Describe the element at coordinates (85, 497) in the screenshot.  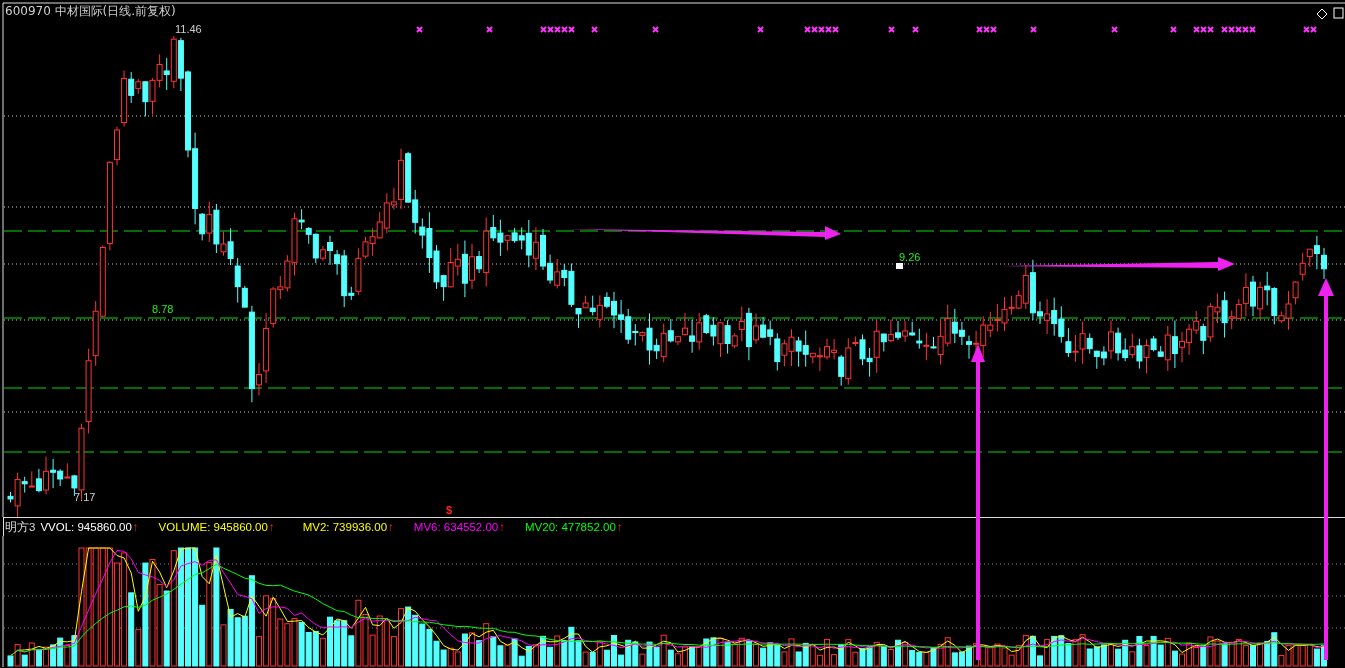
I see `low-price-label: 7.17` at that location.